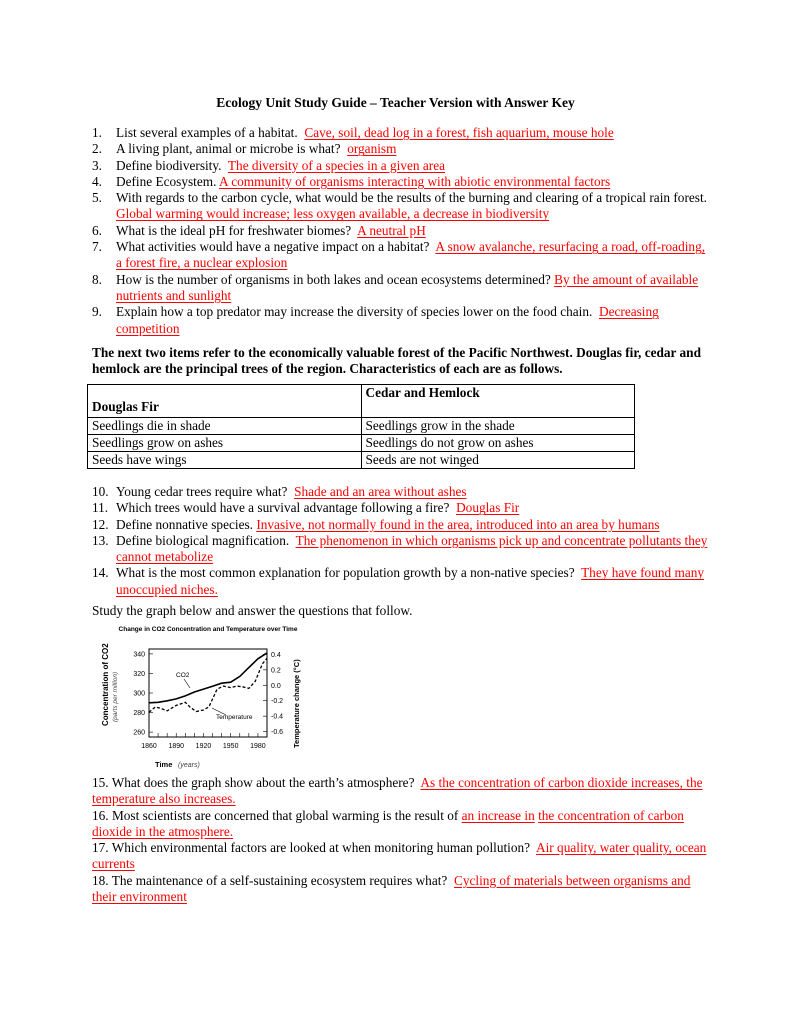  I want to click on question-number: 7., so click(97, 247).